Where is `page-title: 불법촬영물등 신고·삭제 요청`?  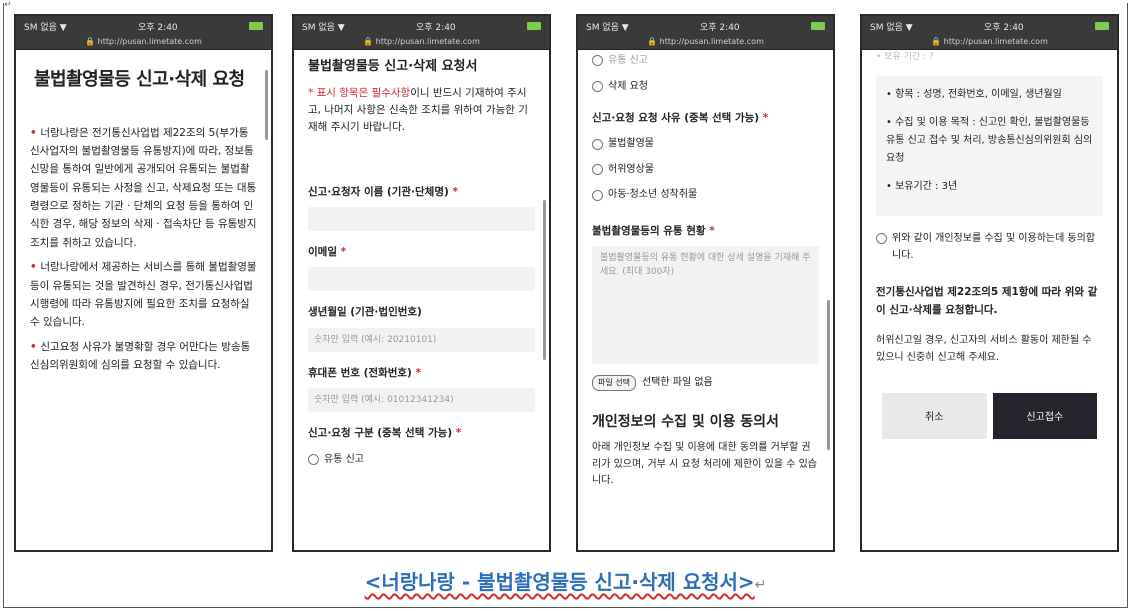
page-title: 불법촬영물등 신고·삭제 요청 is located at coordinates (139, 79).